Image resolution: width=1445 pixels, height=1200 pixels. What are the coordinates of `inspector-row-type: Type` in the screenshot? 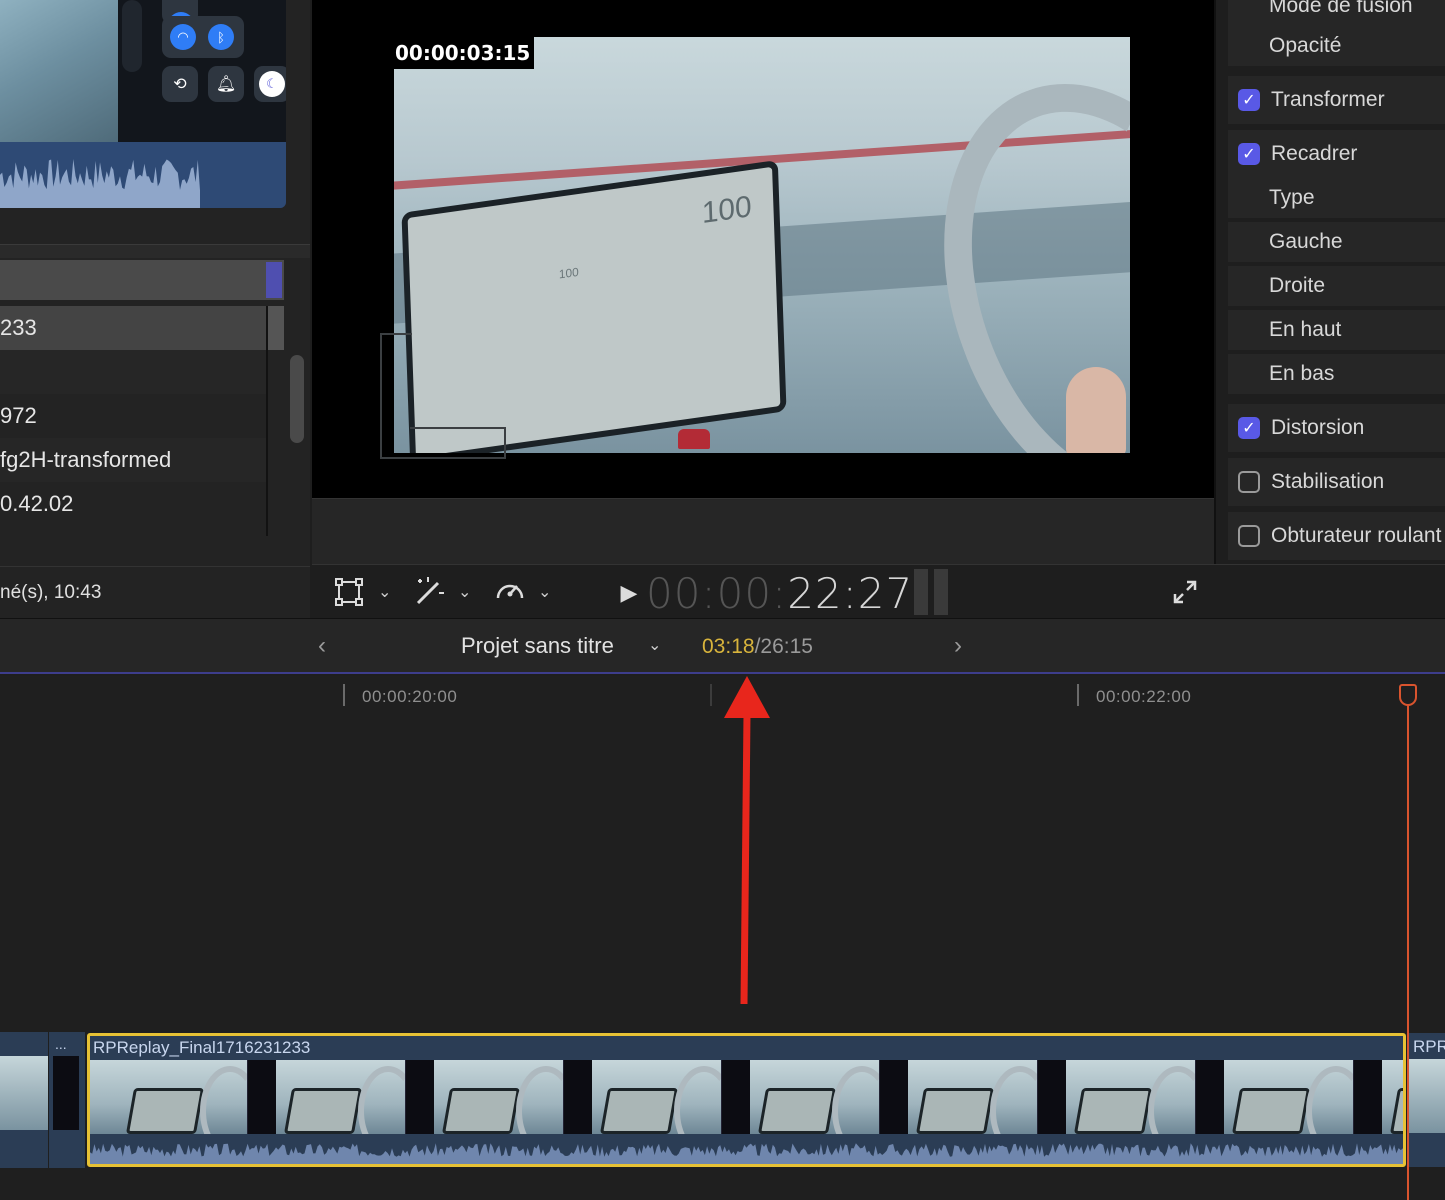 It's located at (1336, 198).